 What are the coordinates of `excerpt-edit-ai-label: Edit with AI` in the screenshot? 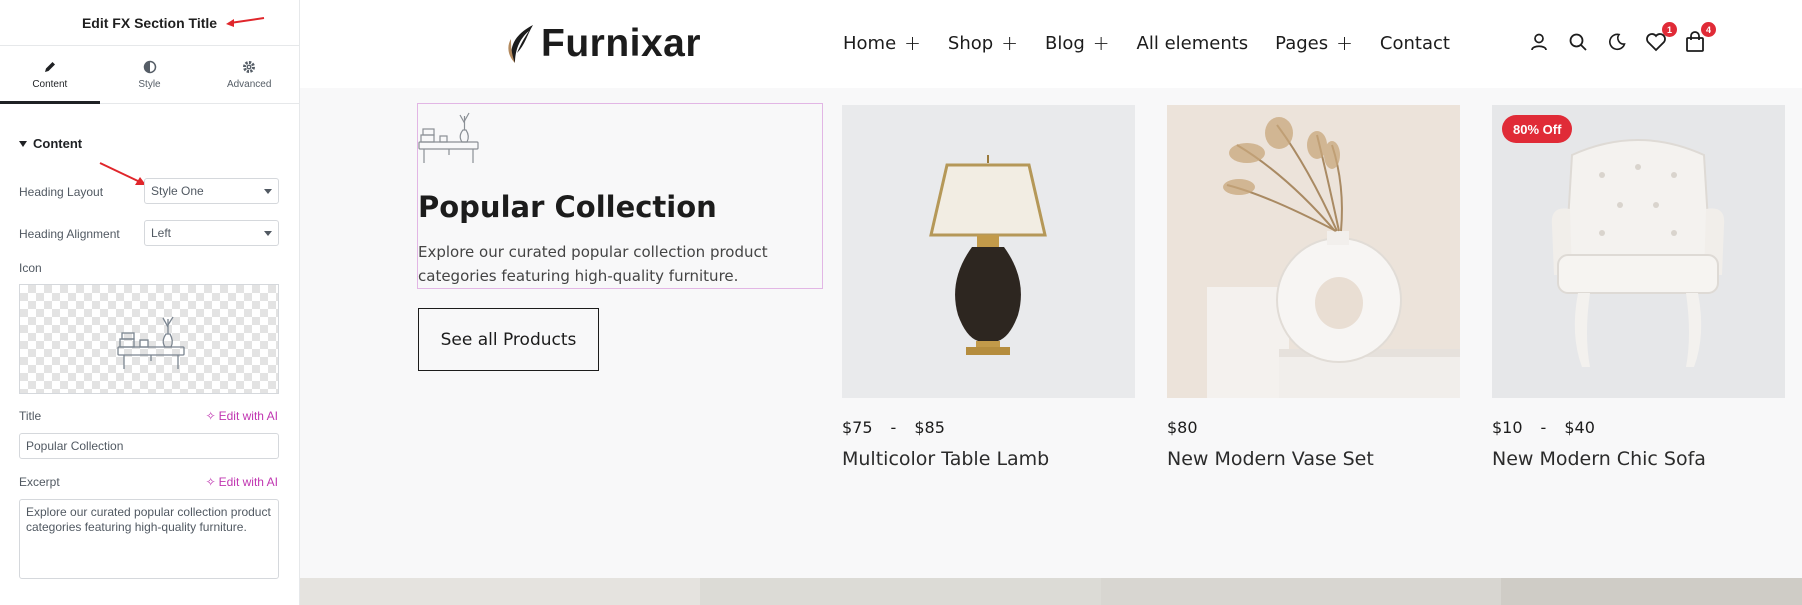 It's located at (248, 482).